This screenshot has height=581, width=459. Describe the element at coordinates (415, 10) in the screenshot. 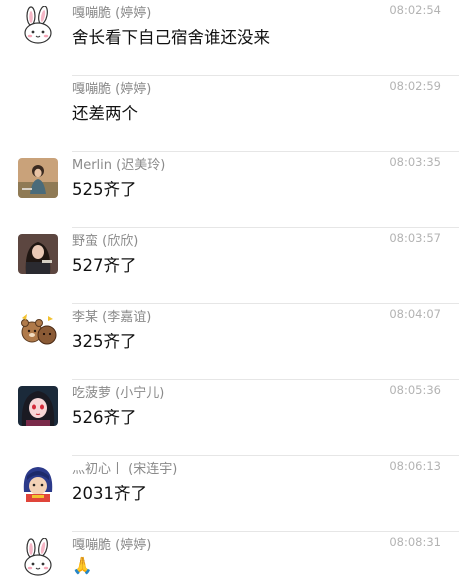

I see `message-timestamp: 08:02:54` at that location.